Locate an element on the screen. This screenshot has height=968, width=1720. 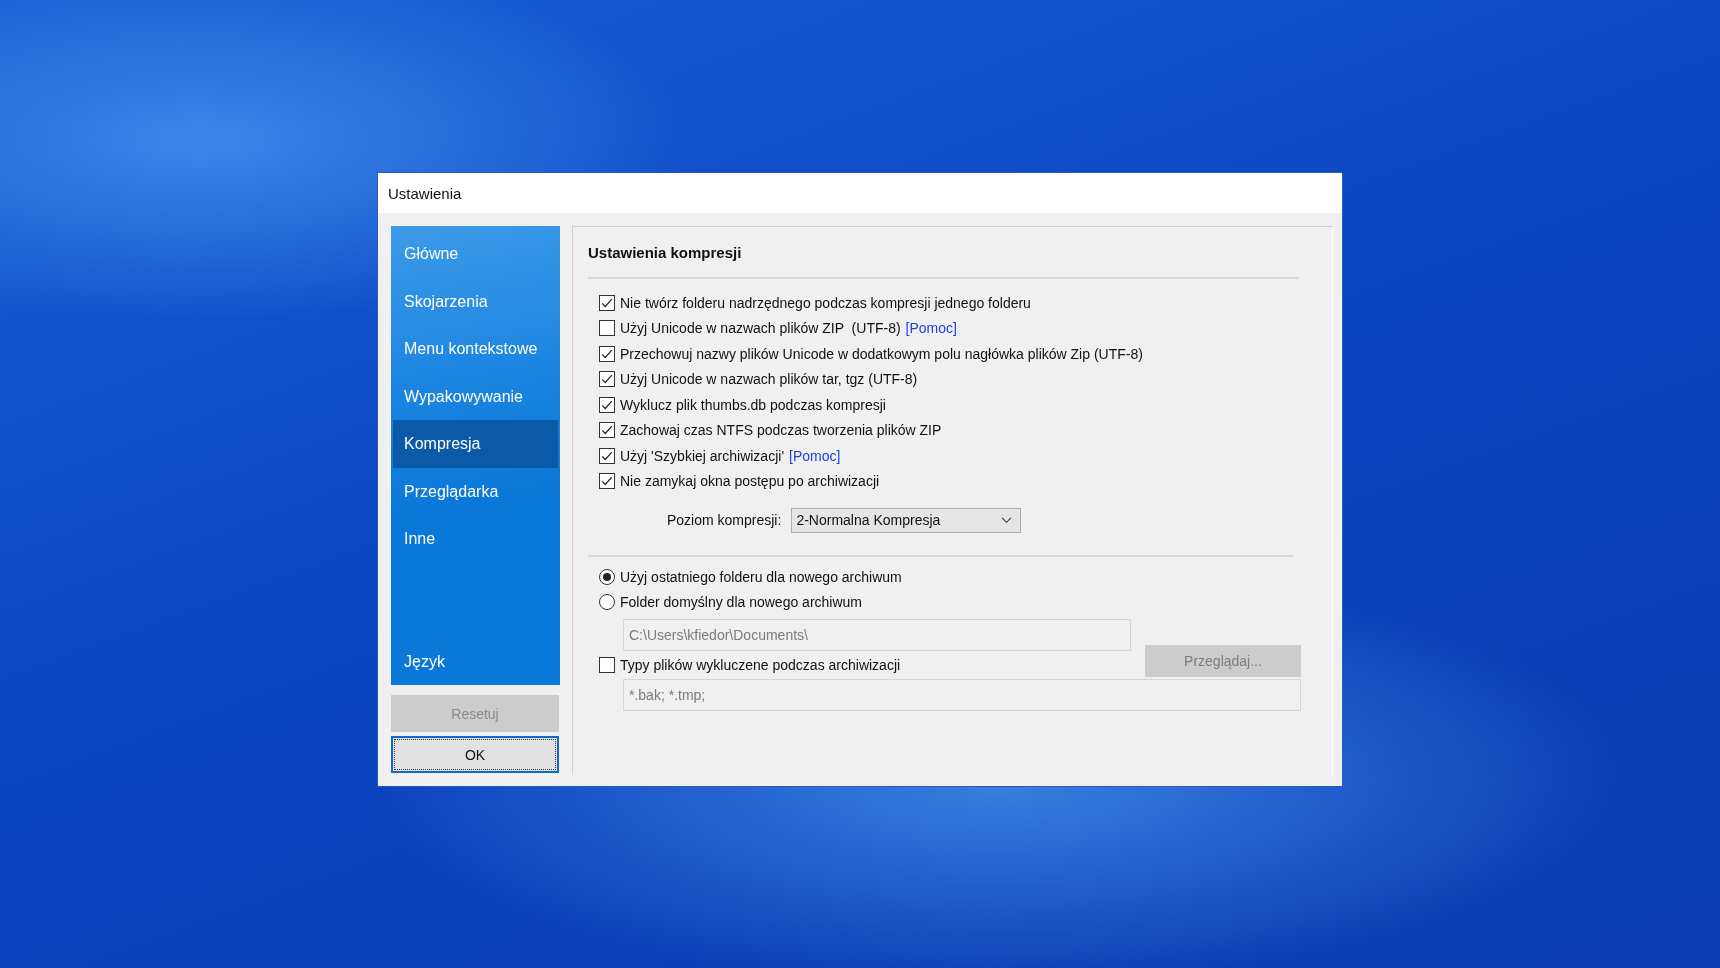
checkbox-label: Użyj 'Szybkiej archiwizacji' is located at coordinates (702, 455).